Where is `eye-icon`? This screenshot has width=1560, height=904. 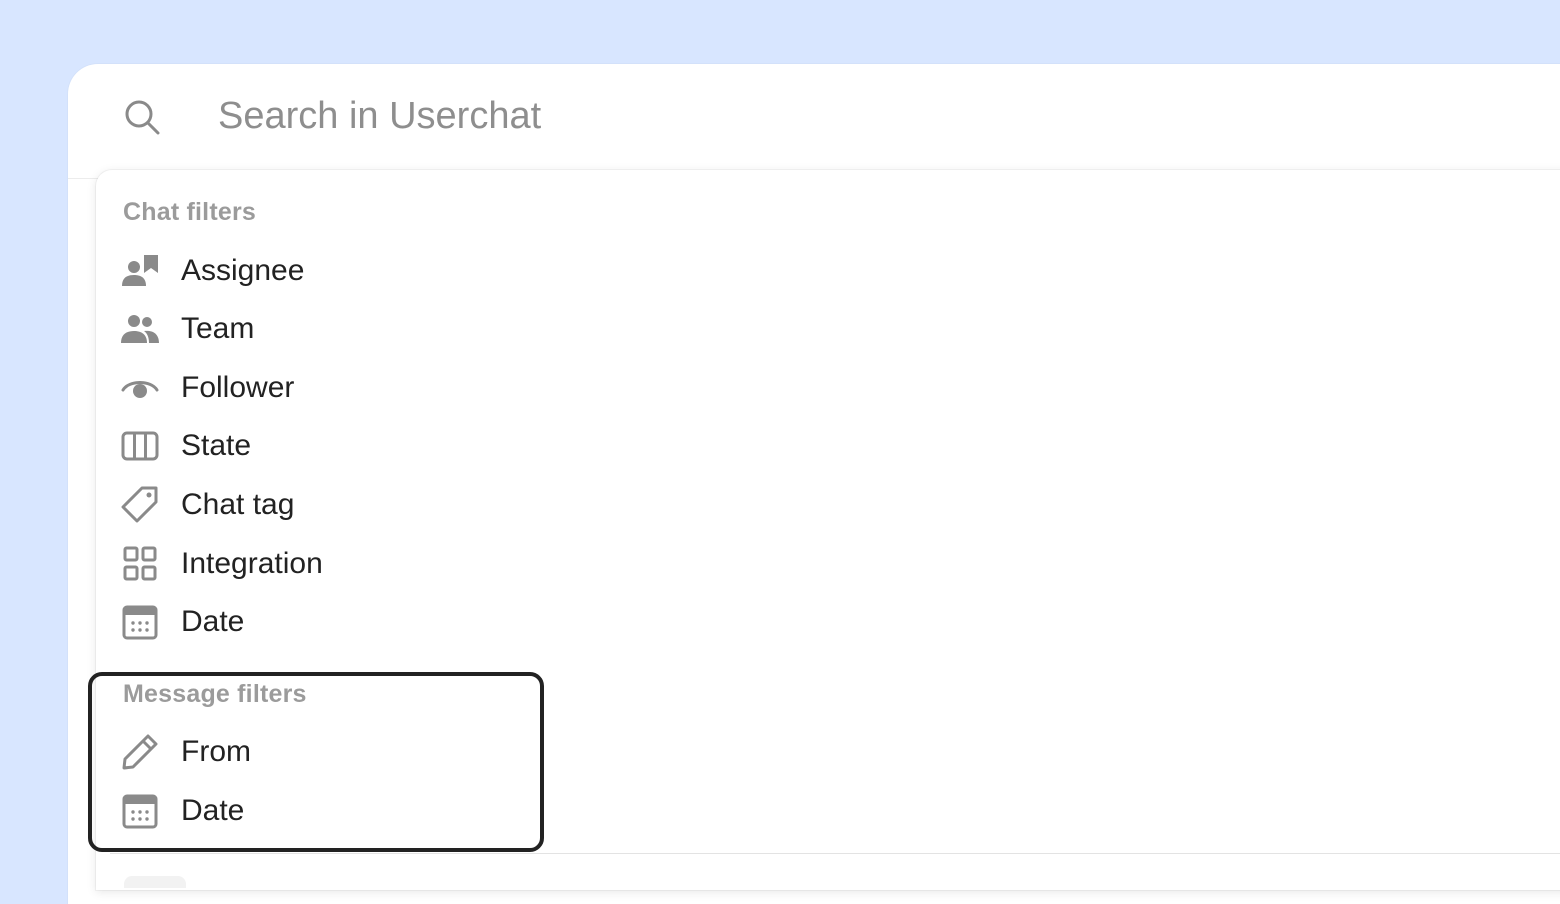
eye-icon is located at coordinates (140, 388).